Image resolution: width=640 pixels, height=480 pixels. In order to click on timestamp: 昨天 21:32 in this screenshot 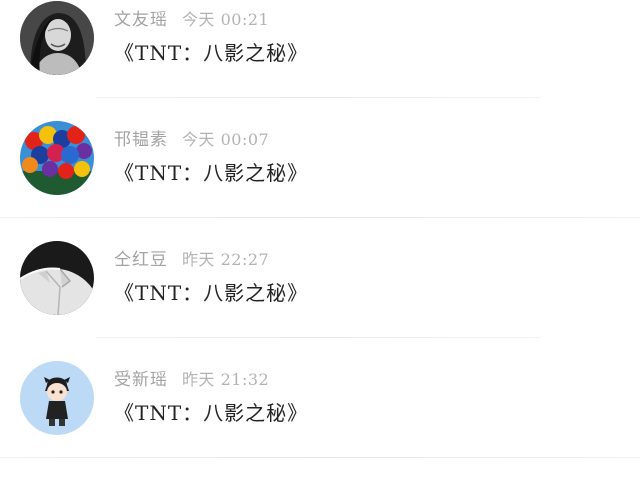, I will do `click(226, 379)`.